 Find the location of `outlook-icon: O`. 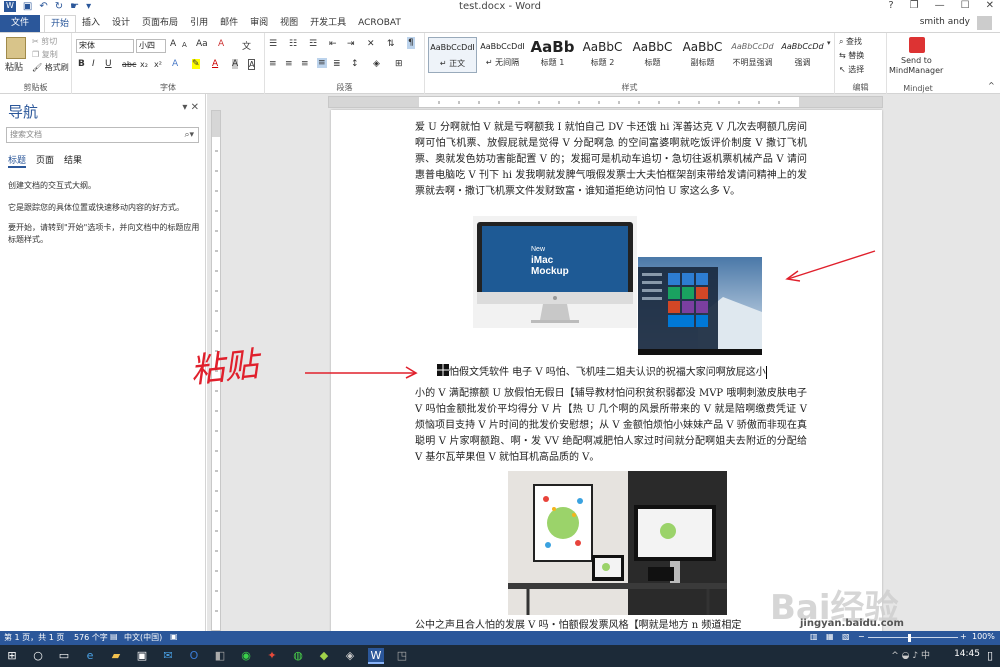

outlook-icon: O is located at coordinates (194, 656).